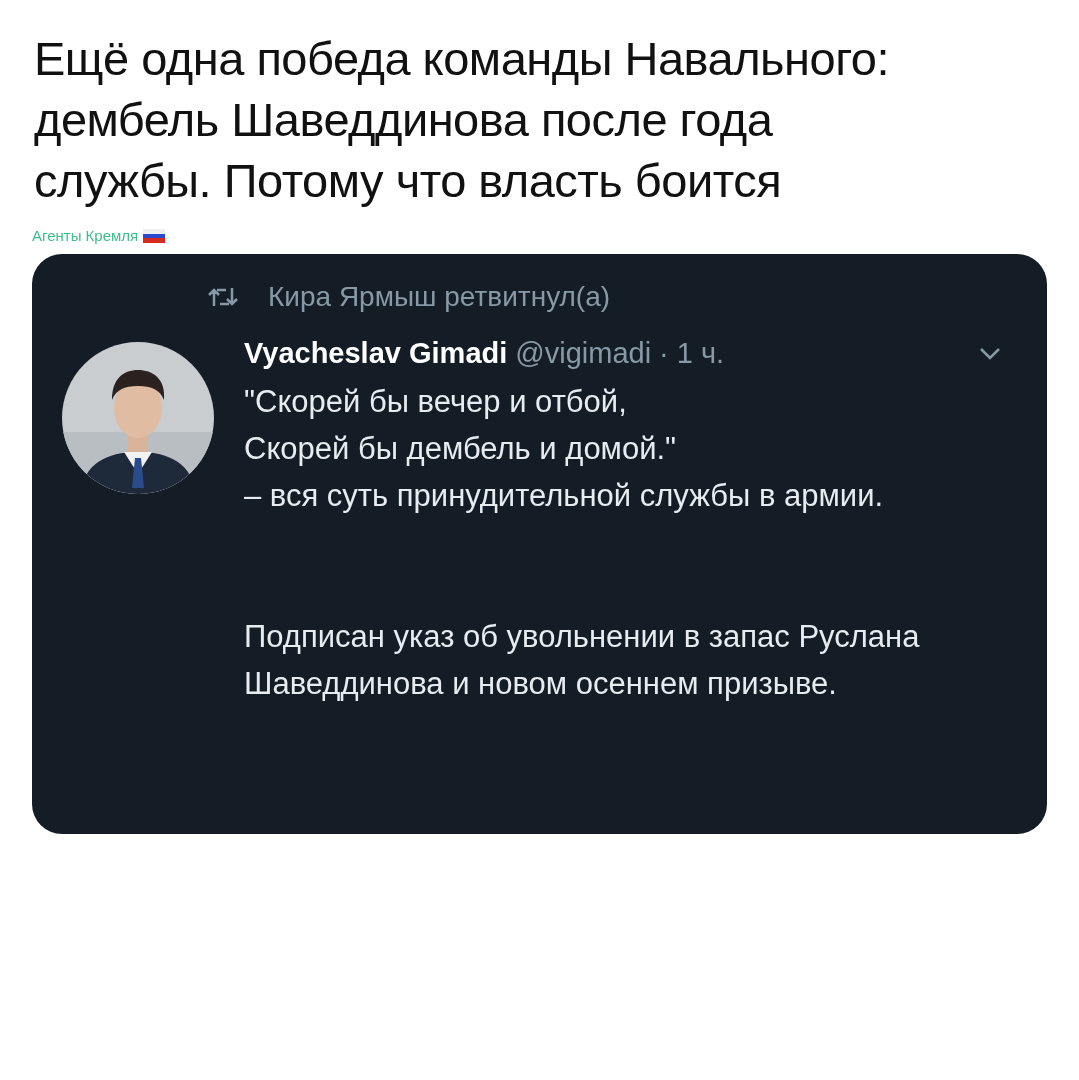 The height and width of the screenshot is (1080, 1079). I want to click on chevron-down-icon, so click(990, 353).